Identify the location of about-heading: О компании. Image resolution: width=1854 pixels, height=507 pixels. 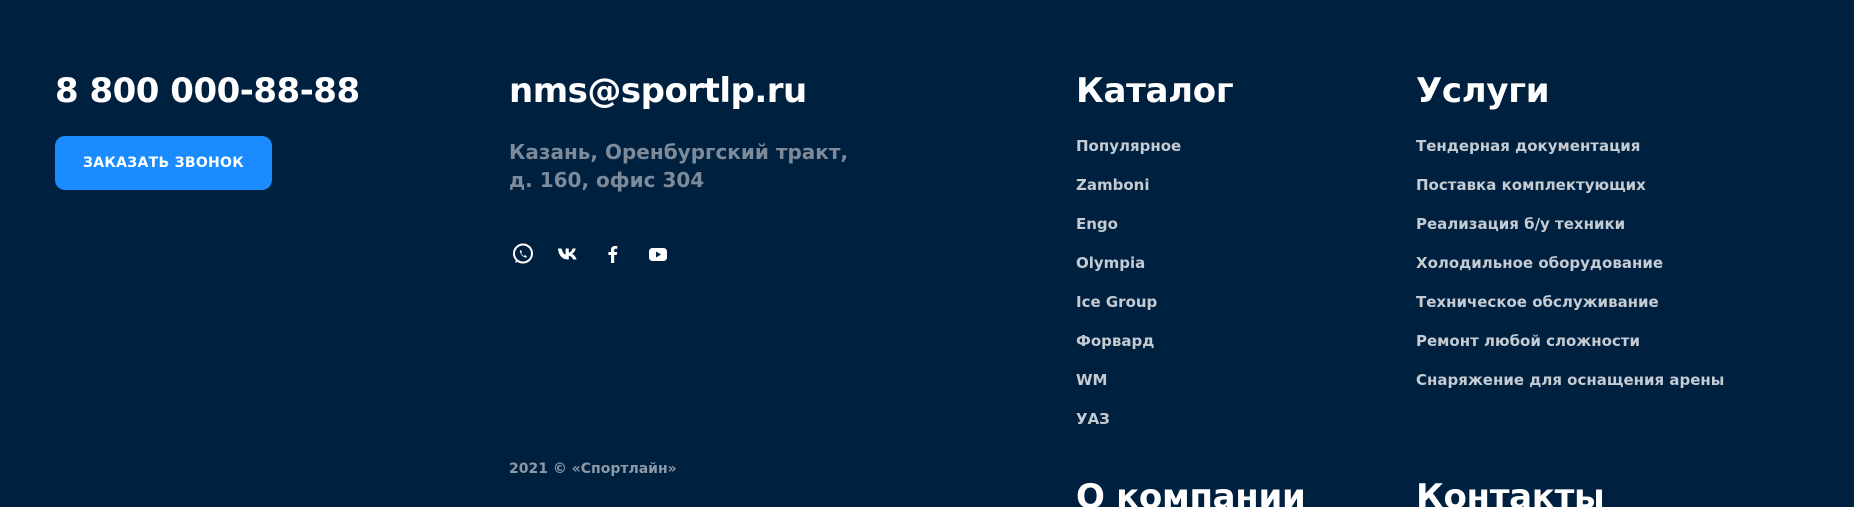
(1191, 492).